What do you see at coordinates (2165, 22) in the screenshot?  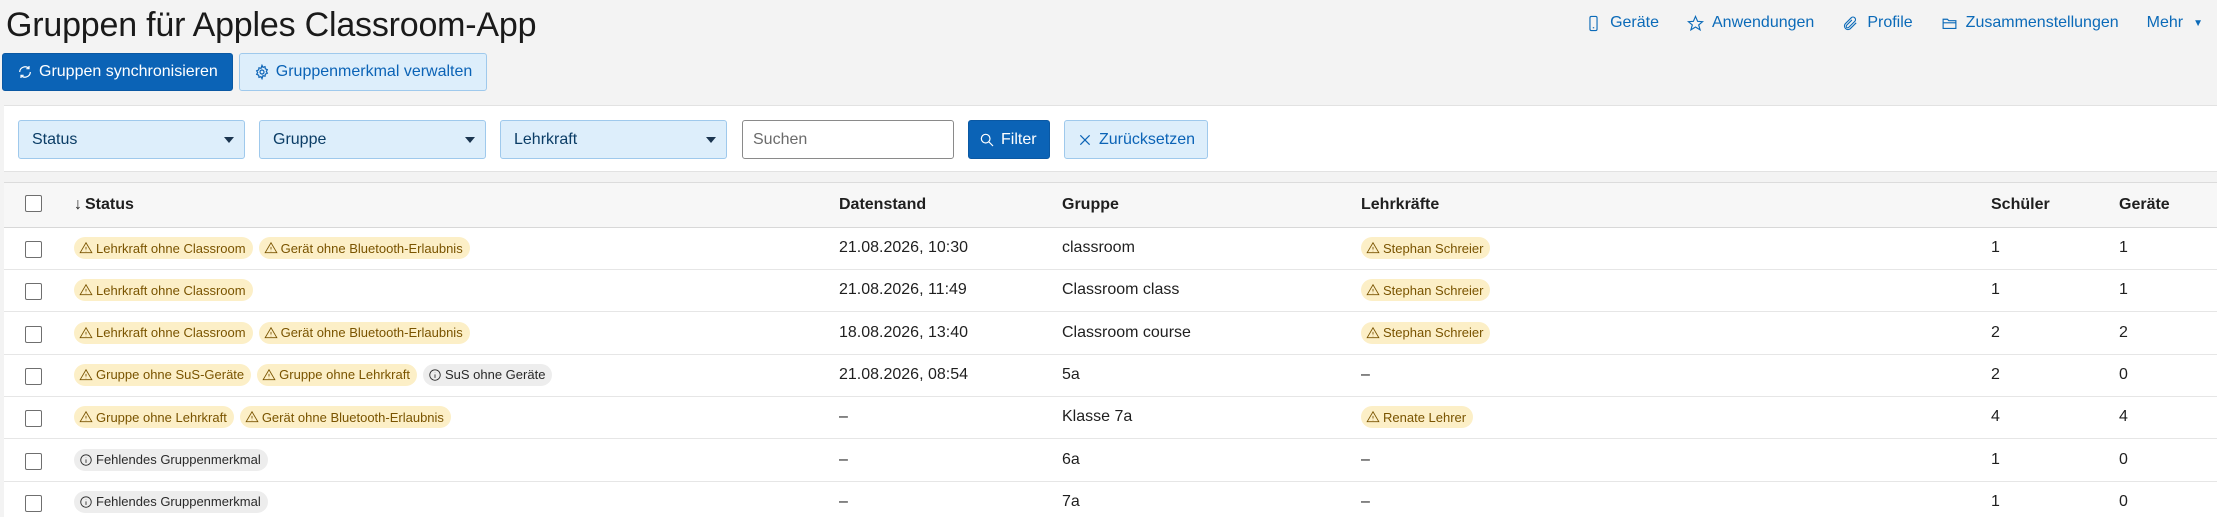 I see `nav-more-label: Mehr` at bounding box center [2165, 22].